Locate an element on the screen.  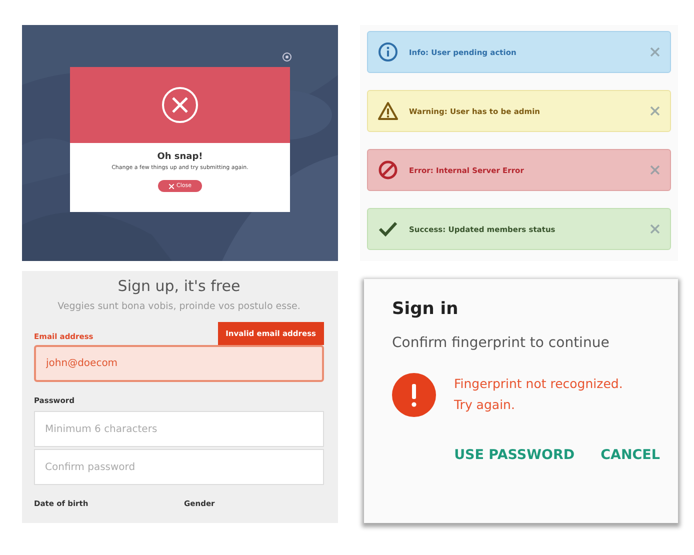
form-subtitle: Veggies sunt bona vobis, proinde vos postulo esse. is located at coordinates (179, 306).